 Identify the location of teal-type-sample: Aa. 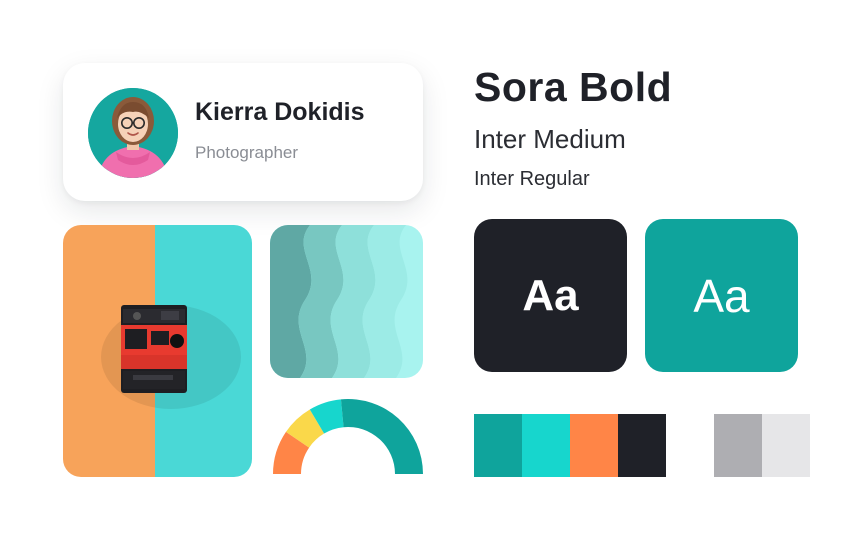
(721, 295).